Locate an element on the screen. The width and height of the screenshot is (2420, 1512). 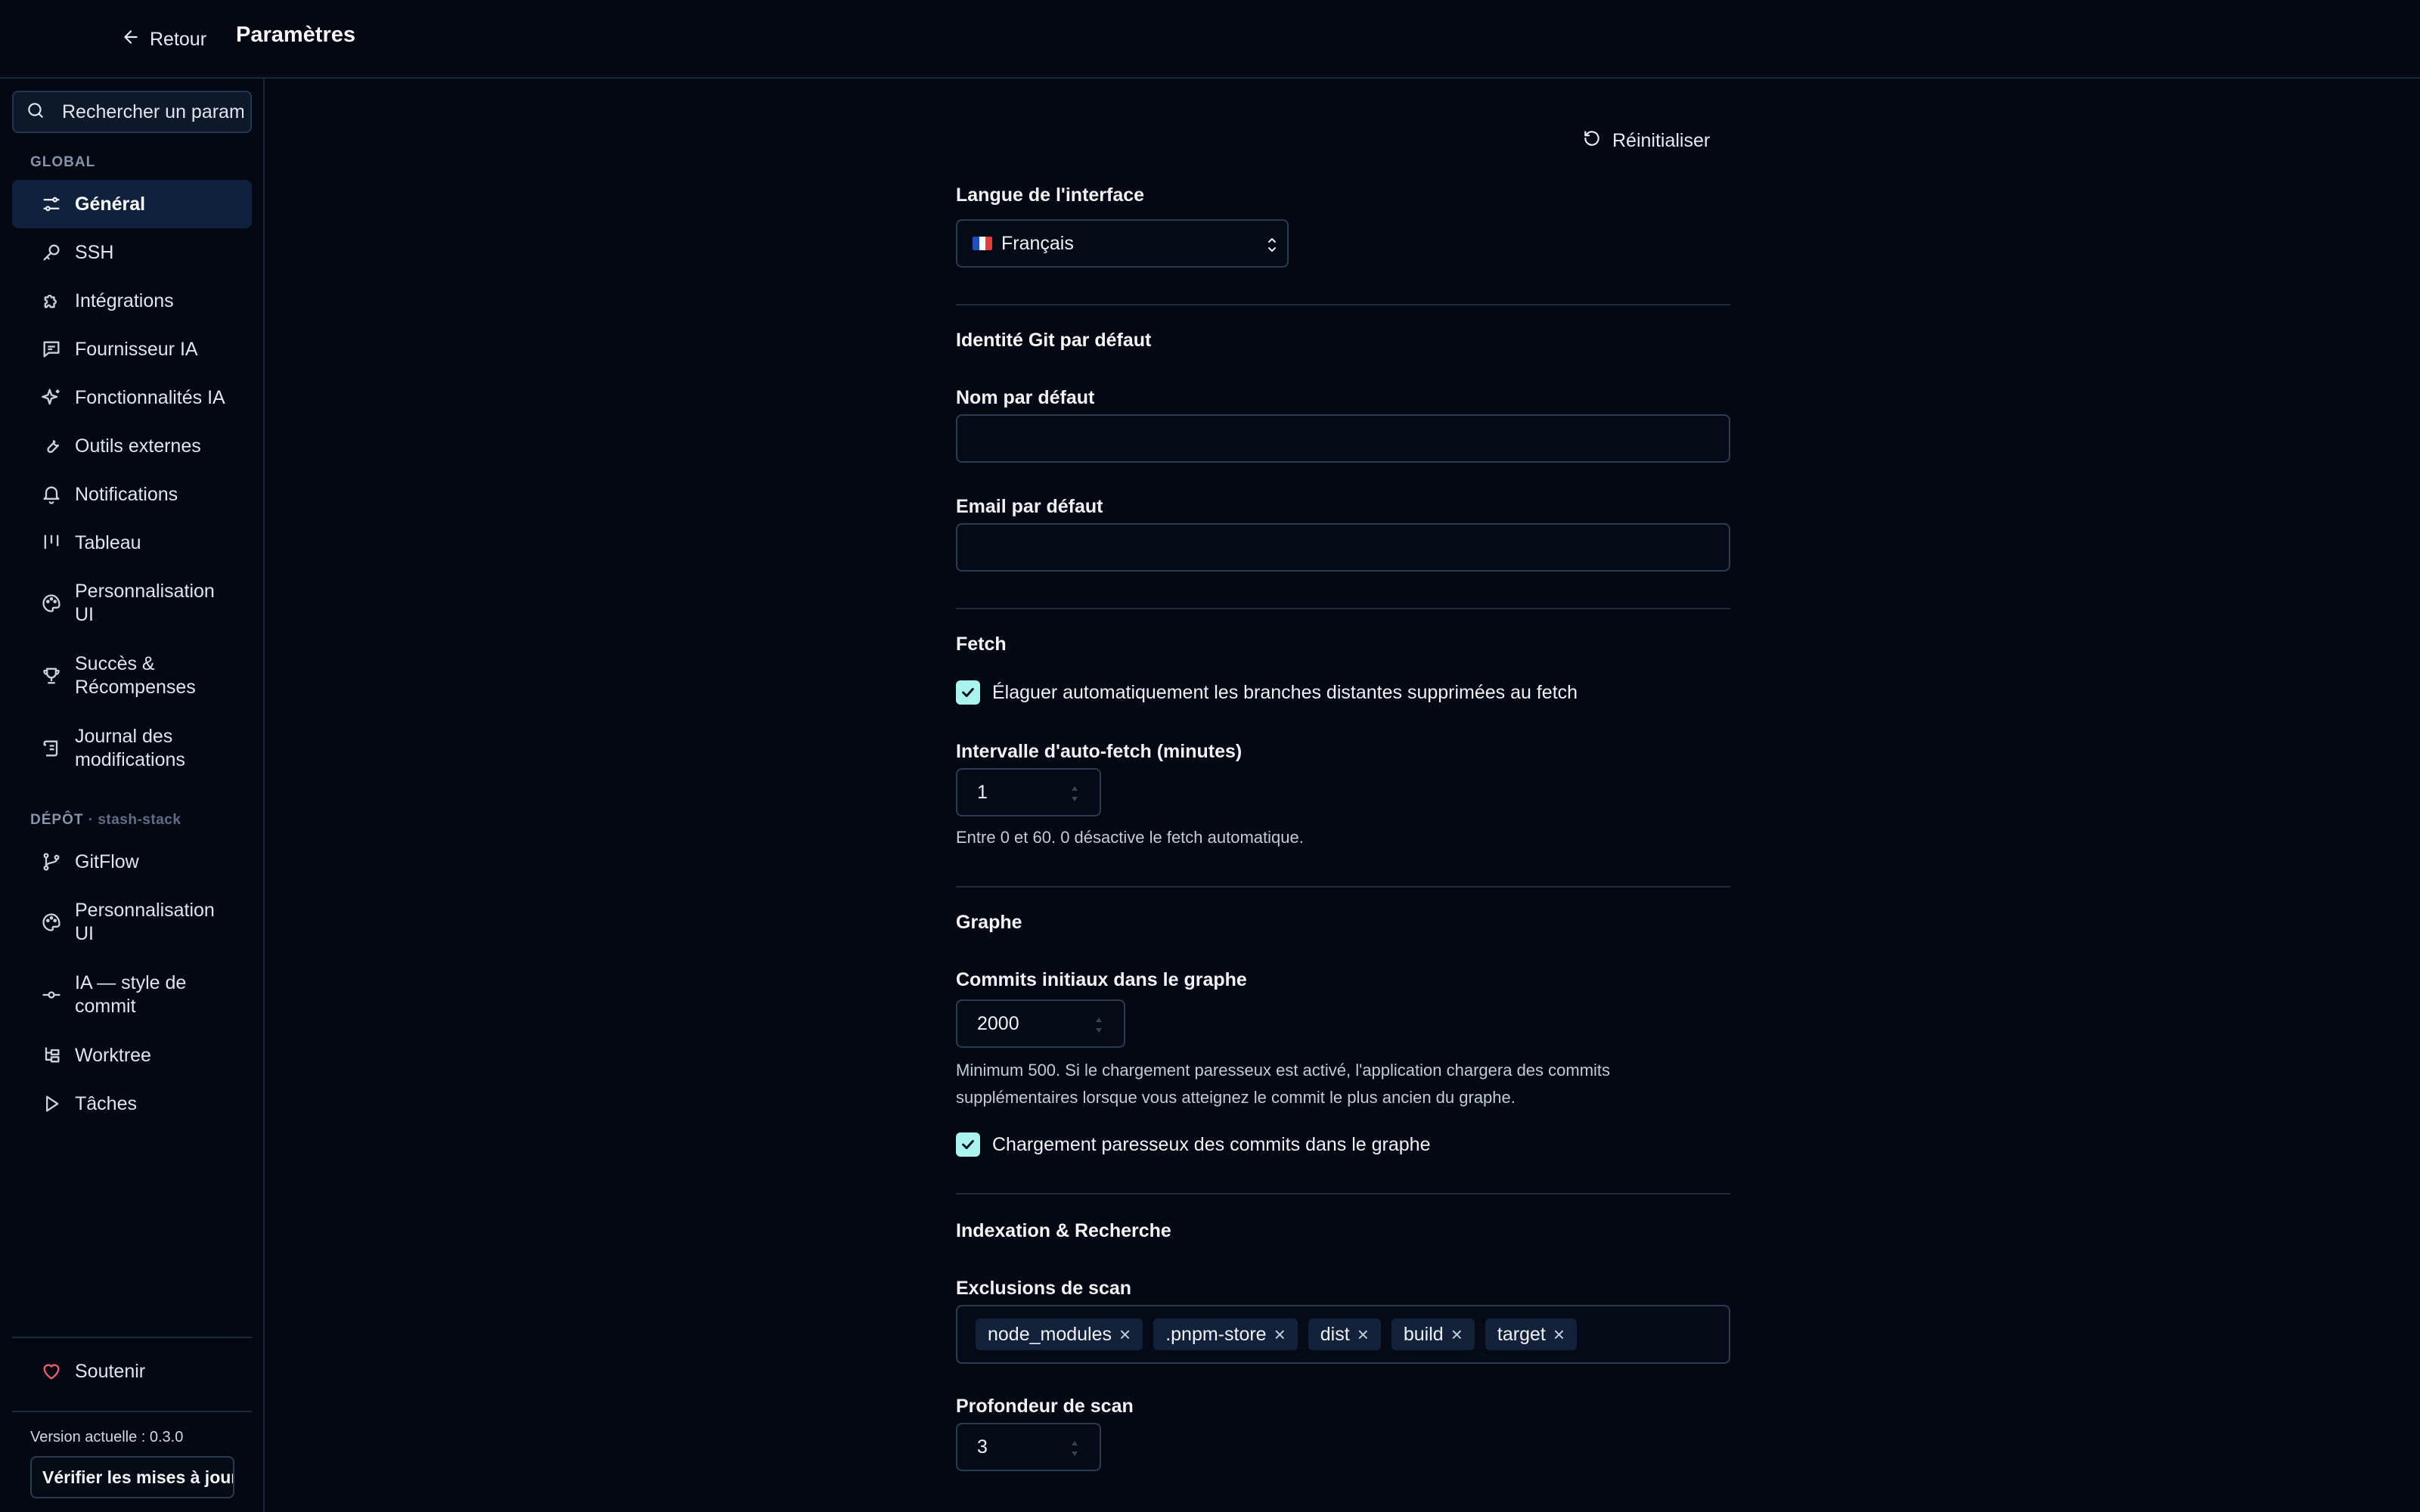
lazy-load-checkbox is located at coordinates (968, 1144).